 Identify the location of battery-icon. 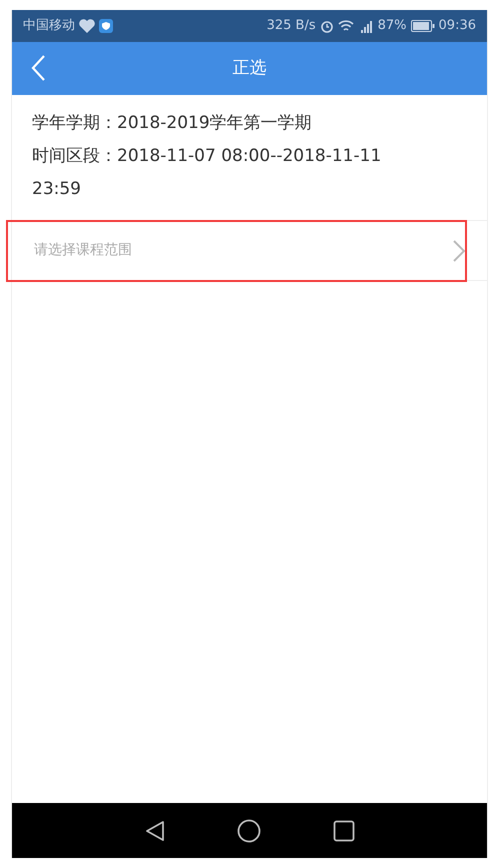
(422, 26).